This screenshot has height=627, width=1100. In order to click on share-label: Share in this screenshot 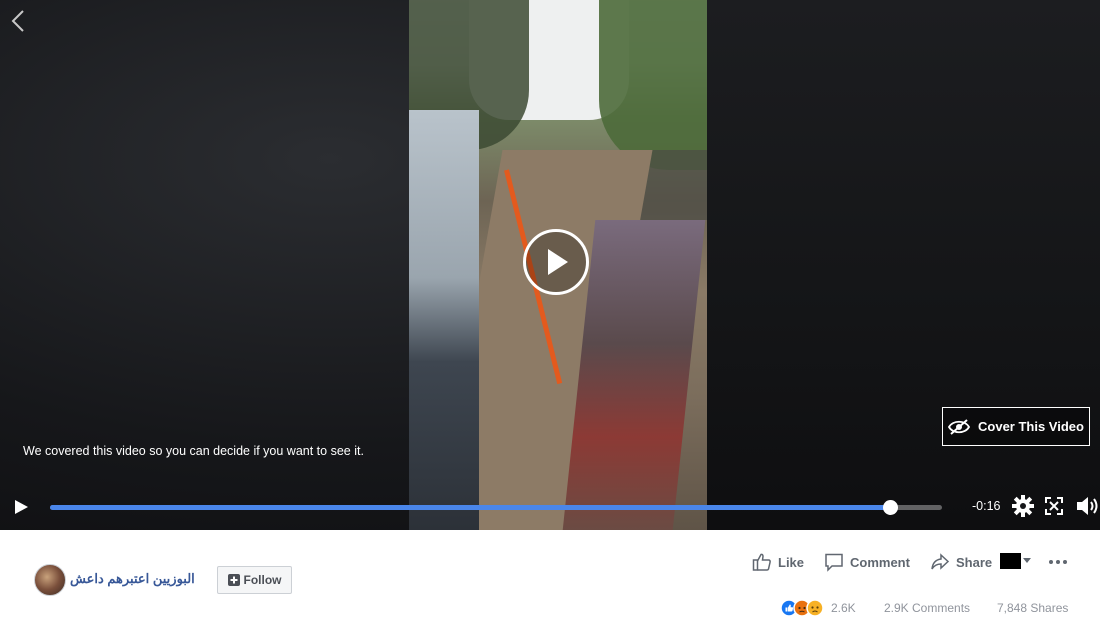, I will do `click(974, 562)`.